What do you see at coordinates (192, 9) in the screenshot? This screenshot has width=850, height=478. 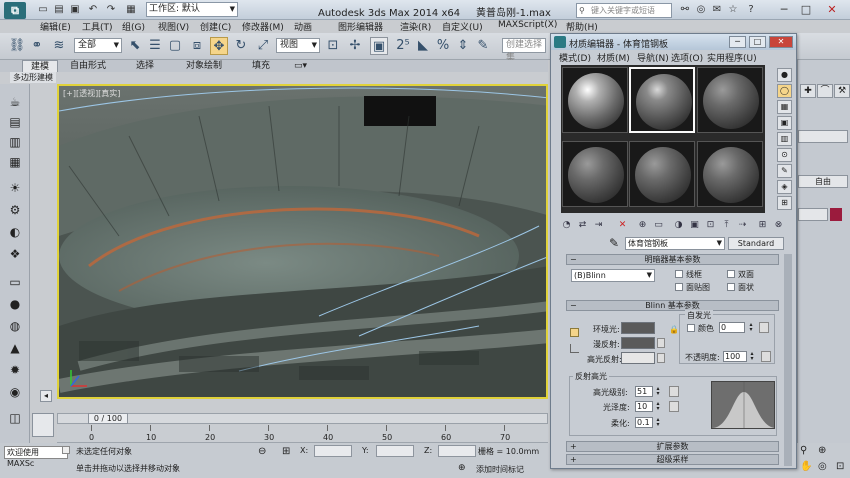 I see `workspace-select: 工作区: 默认 ▼` at bounding box center [192, 9].